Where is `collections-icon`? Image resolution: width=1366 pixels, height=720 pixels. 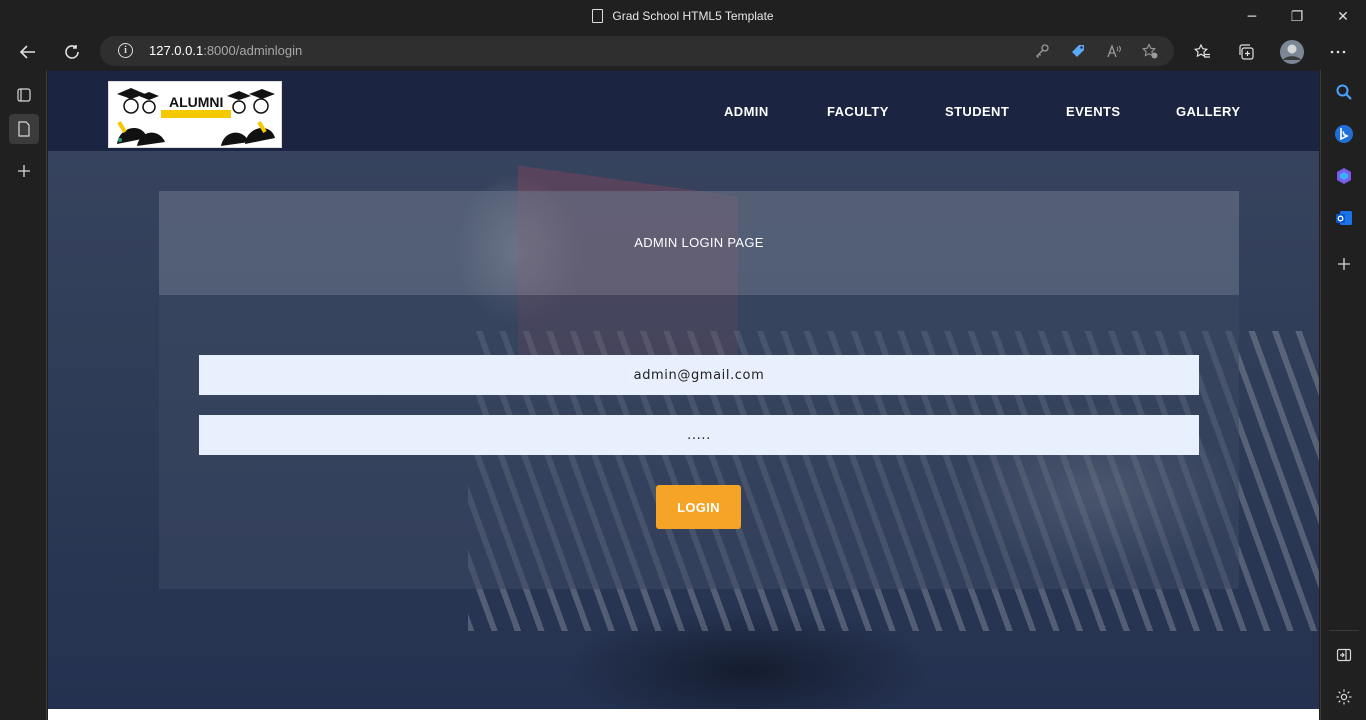 collections-icon is located at coordinates (1246, 52).